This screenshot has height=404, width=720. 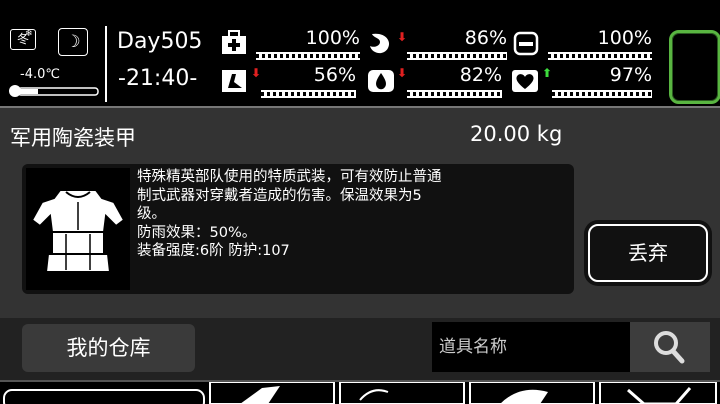 I want to click on stamina-down-arrow: ⬇, so click(x=256, y=73).